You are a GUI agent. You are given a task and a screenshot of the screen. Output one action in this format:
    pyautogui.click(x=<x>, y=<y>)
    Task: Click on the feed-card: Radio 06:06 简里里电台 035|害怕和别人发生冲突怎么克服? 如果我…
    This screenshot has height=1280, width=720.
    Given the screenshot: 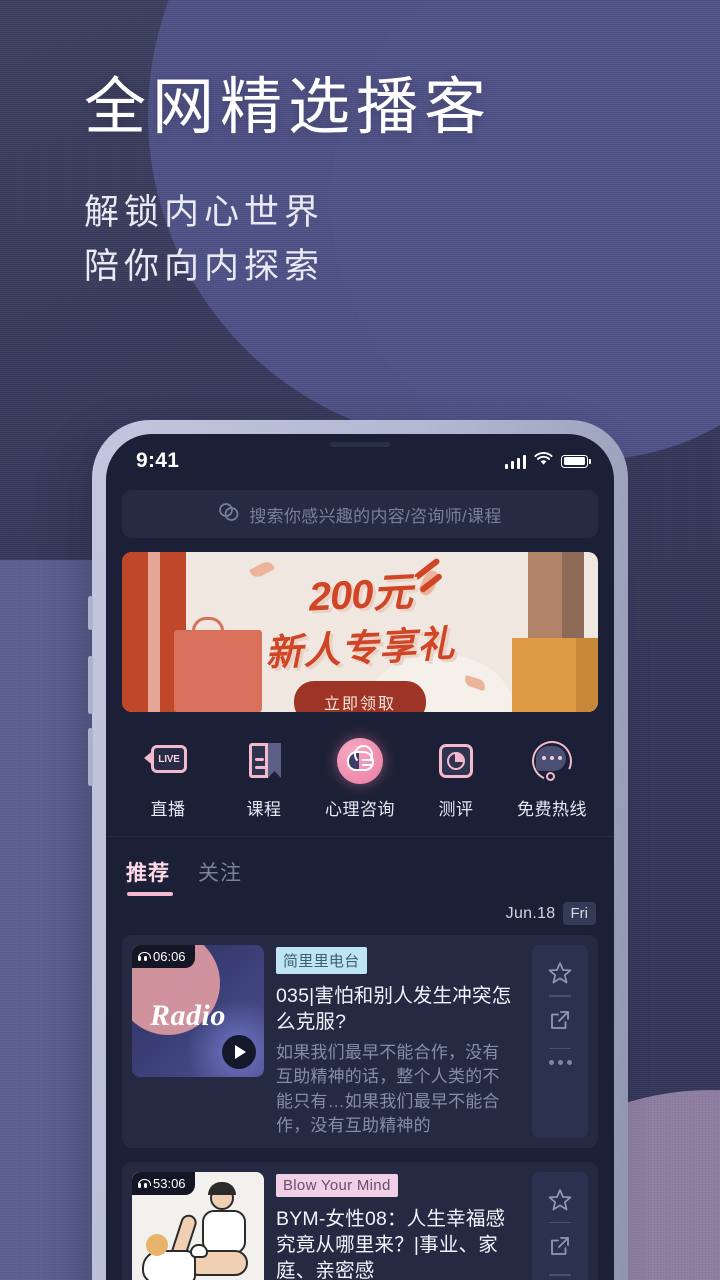 What is the action you would take?
    pyautogui.click(x=360, y=1041)
    